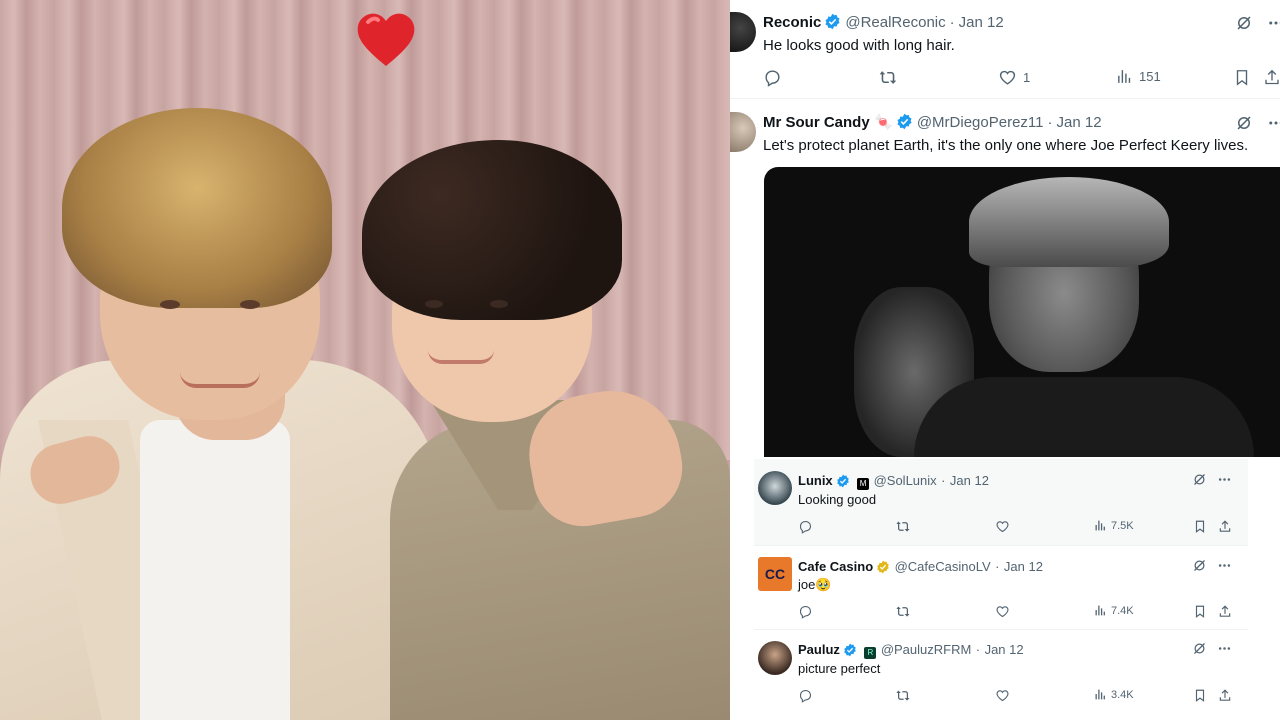  I want to click on display-name: Mr Sour Candy, so click(816, 122).